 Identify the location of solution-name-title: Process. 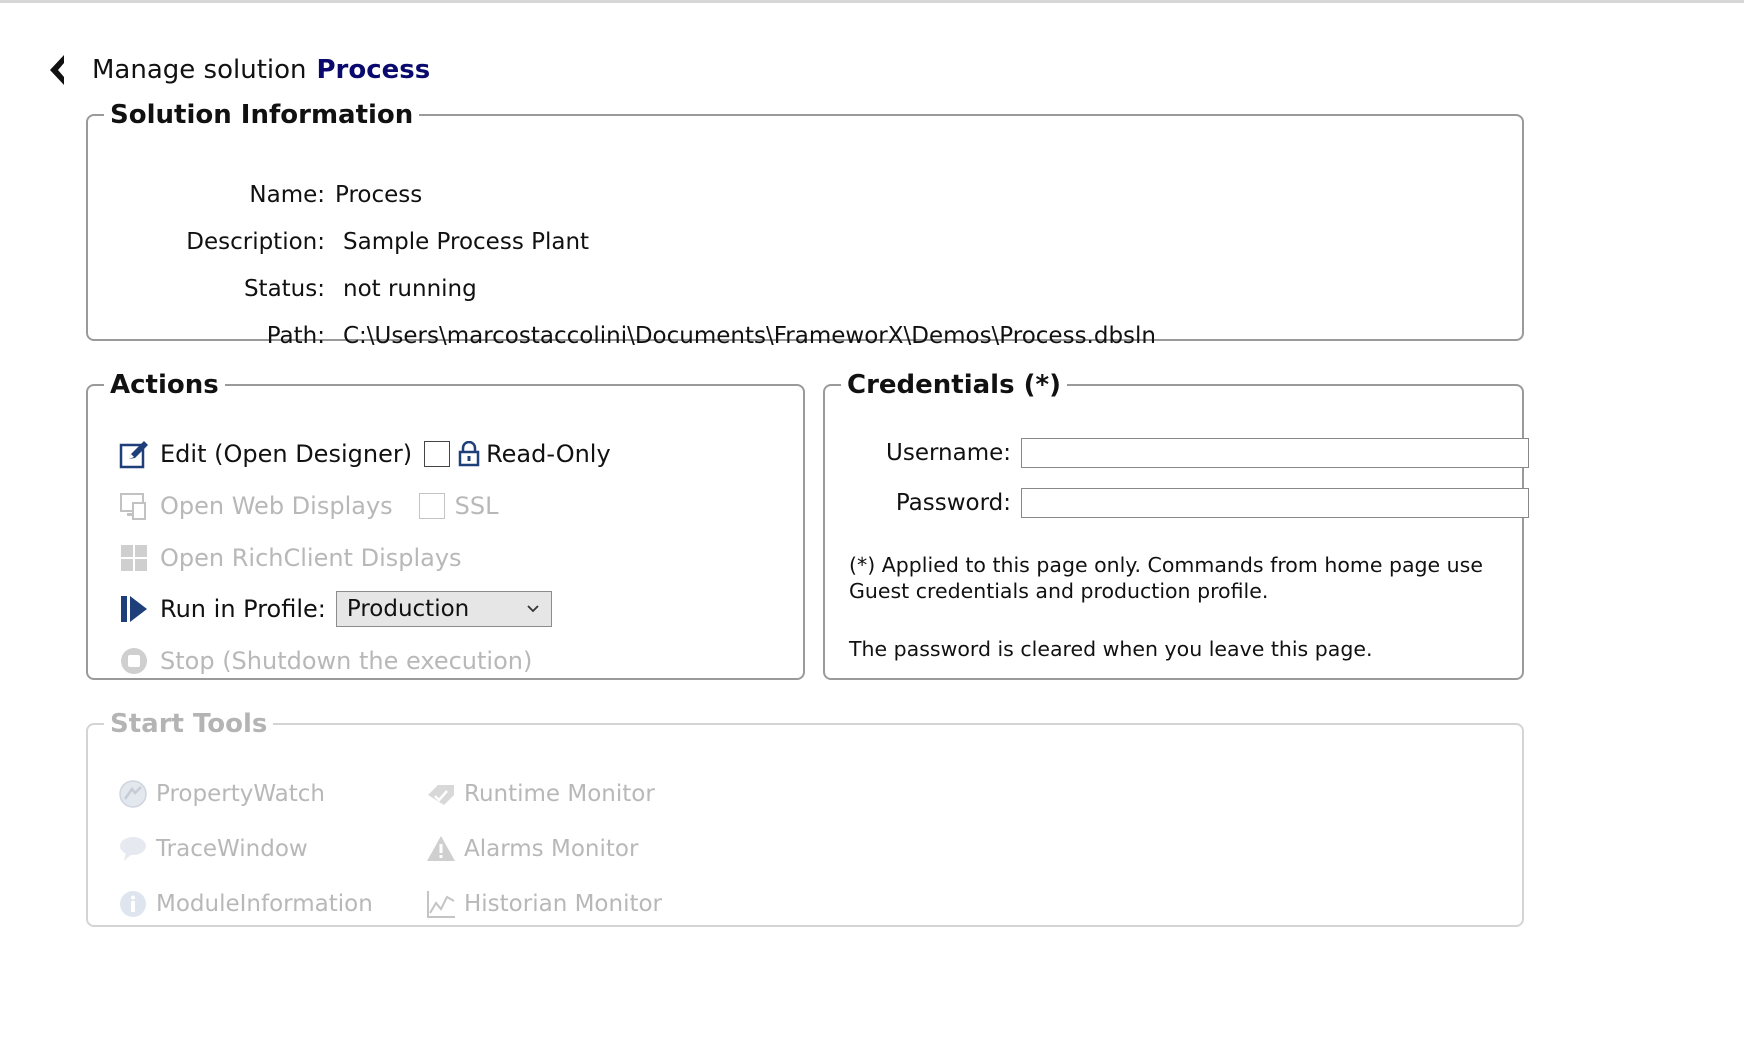
(373, 70).